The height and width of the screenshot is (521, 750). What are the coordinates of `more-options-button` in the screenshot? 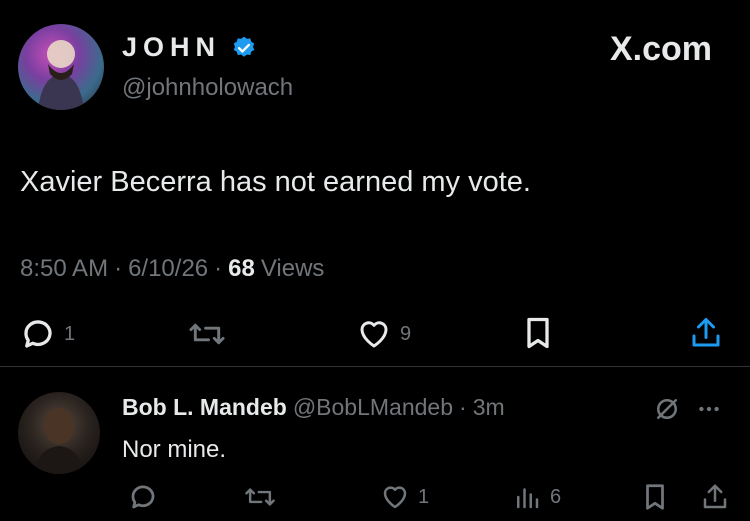 It's located at (709, 409).